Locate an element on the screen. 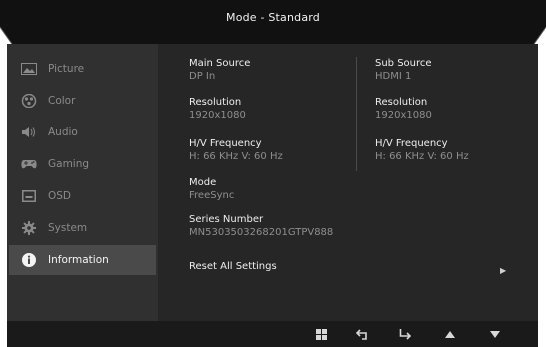  osd-title: Mode - Standard is located at coordinates (273, 17).